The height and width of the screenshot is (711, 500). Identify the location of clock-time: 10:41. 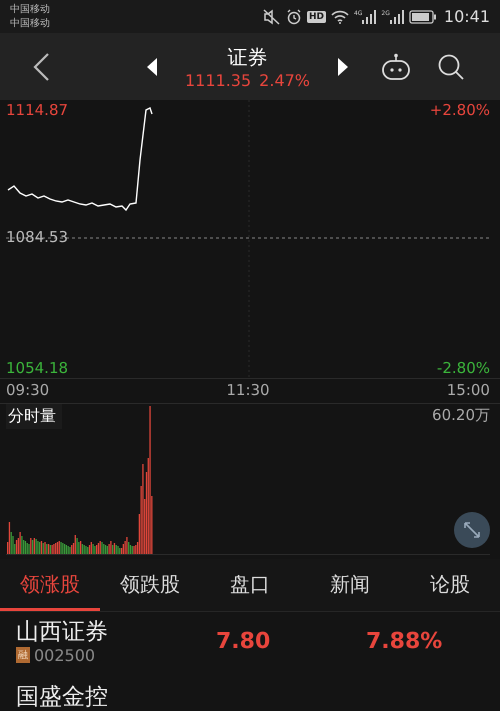
(467, 16).